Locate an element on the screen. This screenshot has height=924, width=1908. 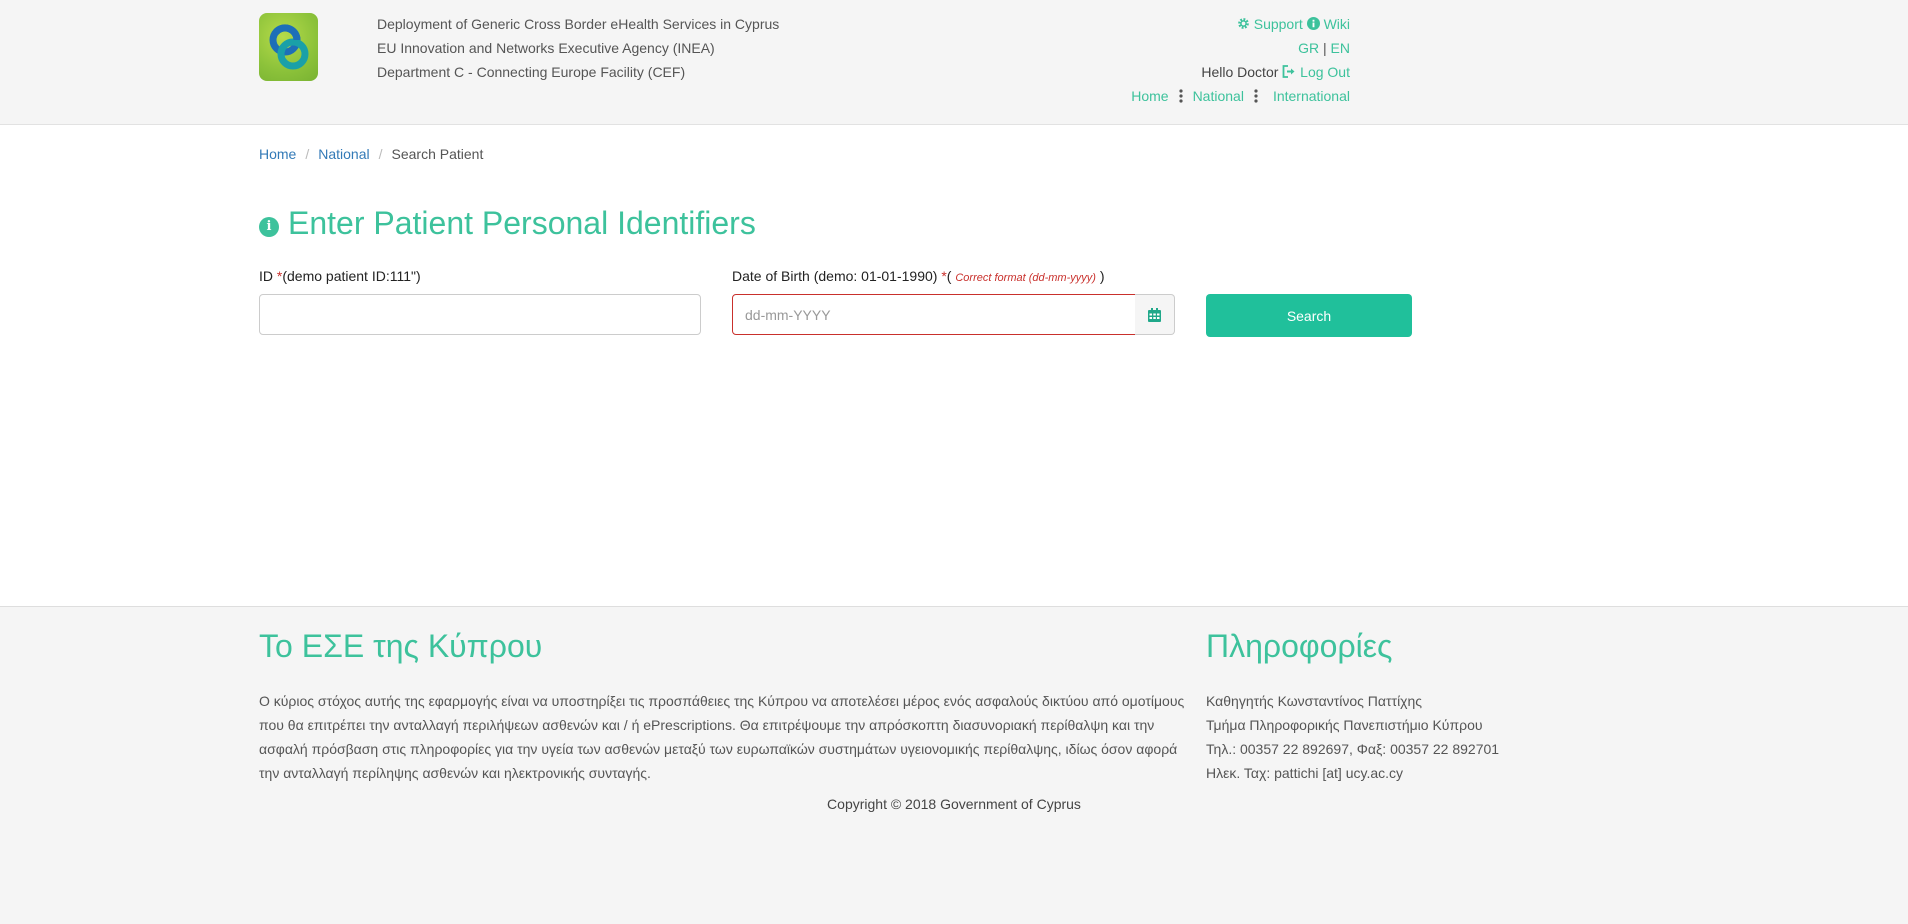
support-link: Support is located at coordinates (1270, 24).